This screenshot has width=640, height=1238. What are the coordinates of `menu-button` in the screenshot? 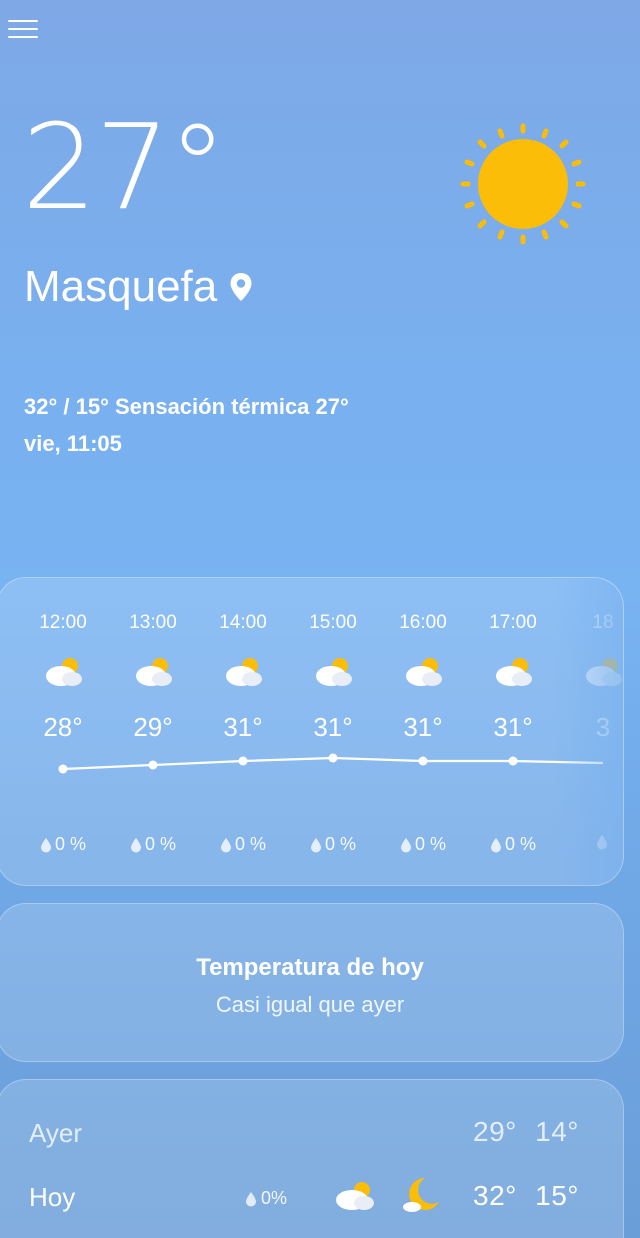 It's located at (24, 30).